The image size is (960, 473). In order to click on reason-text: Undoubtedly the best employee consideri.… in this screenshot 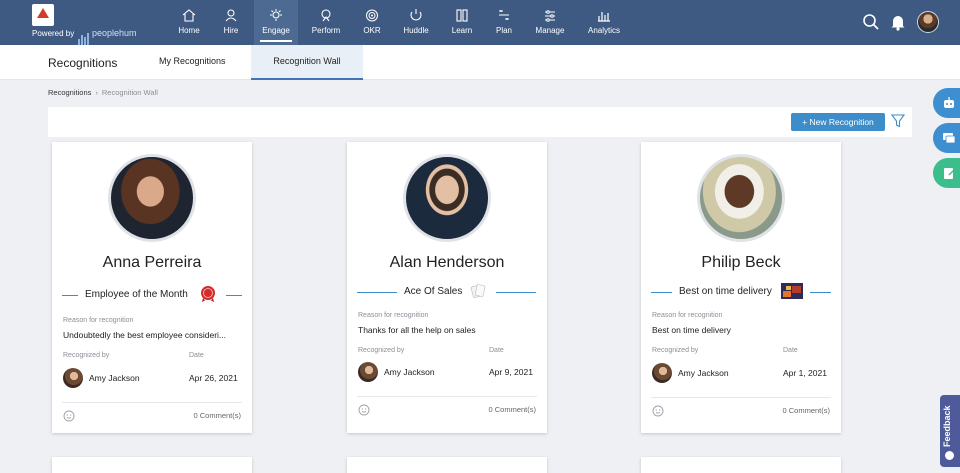, I will do `click(145, 335)`.